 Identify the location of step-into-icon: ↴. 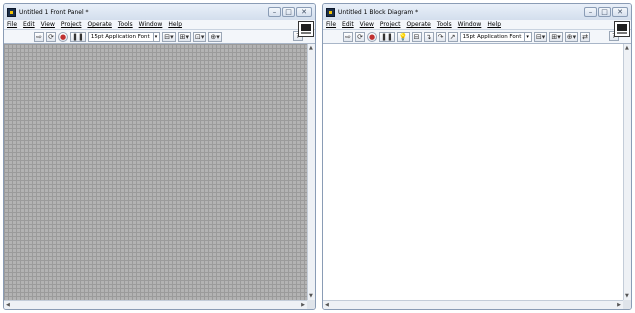
(428, 36).